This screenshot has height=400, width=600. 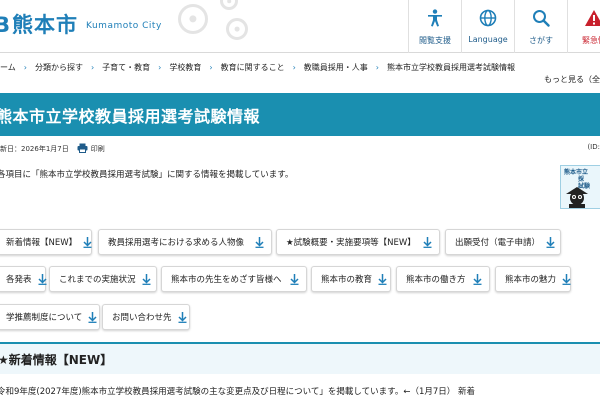 I want to click on globe-icon, so click(x=488, y=20).